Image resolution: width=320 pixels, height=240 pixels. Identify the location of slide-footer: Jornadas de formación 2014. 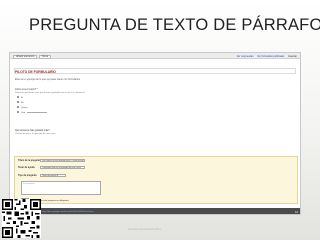
(144, 229).